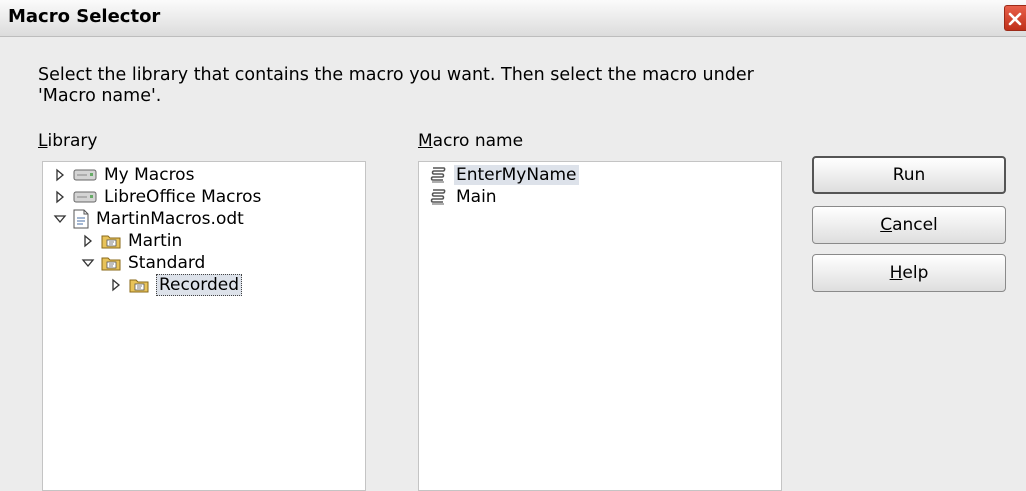 The width and height of the screenshot is (1026, 491). What do you see at coordinates (170, 219) in the screenshot?
I see `tree-item-label: MartinMacros.odt` at bounding box center [170, 219].